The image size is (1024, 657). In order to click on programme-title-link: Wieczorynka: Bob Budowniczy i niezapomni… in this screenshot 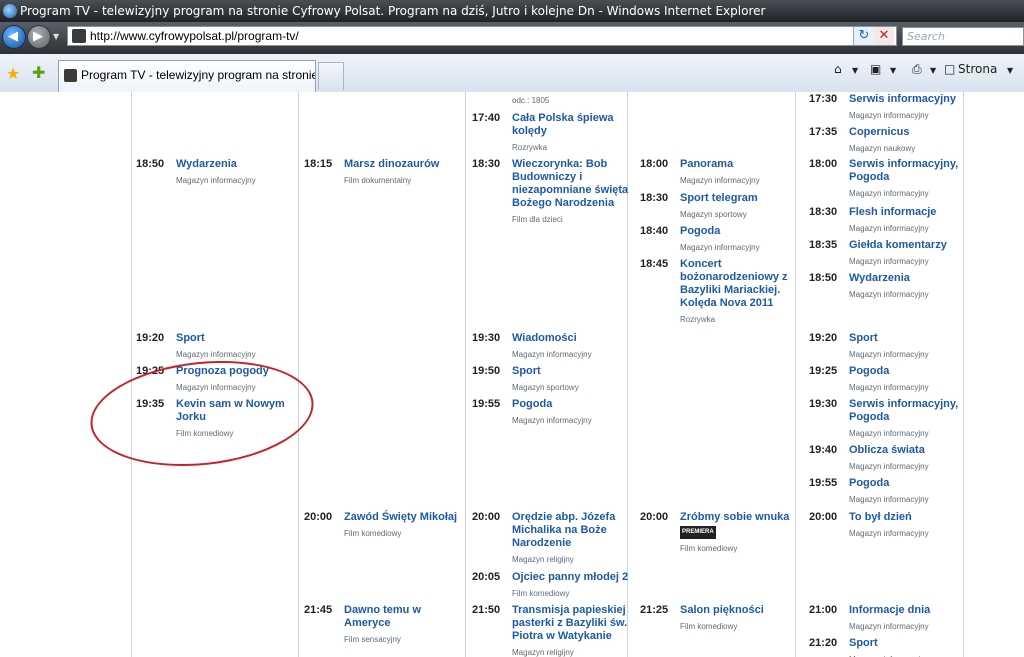, I will do `click(574, 192)`.